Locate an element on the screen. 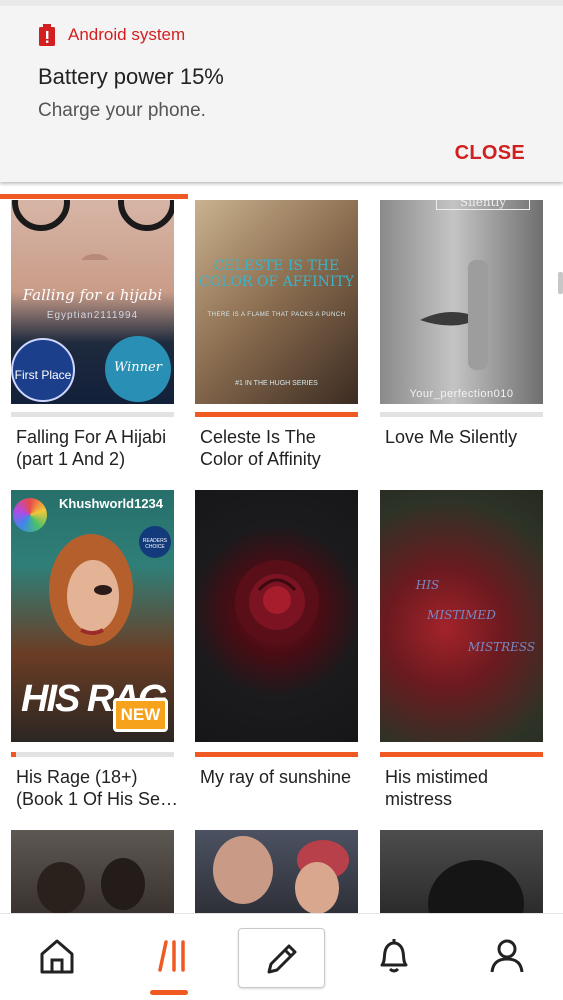 This screenshot has width=563, height=1000. people-art-icon is located at coordinates (91, 886).